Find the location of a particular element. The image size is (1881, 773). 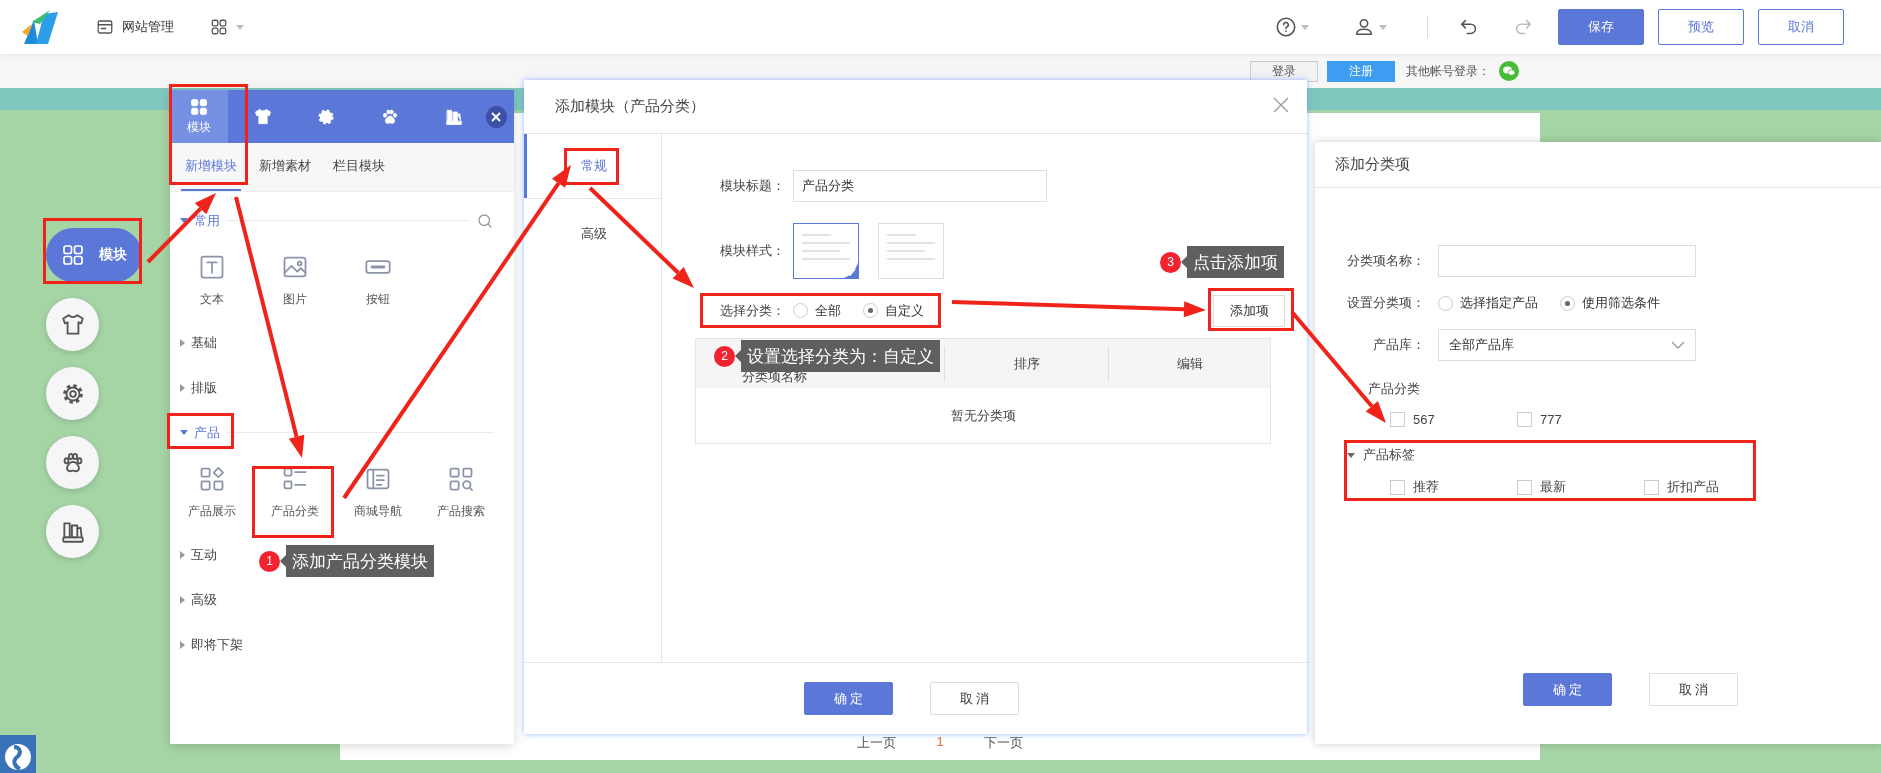

add-item-button: 添加项 is located at coordinates (1249, 310).